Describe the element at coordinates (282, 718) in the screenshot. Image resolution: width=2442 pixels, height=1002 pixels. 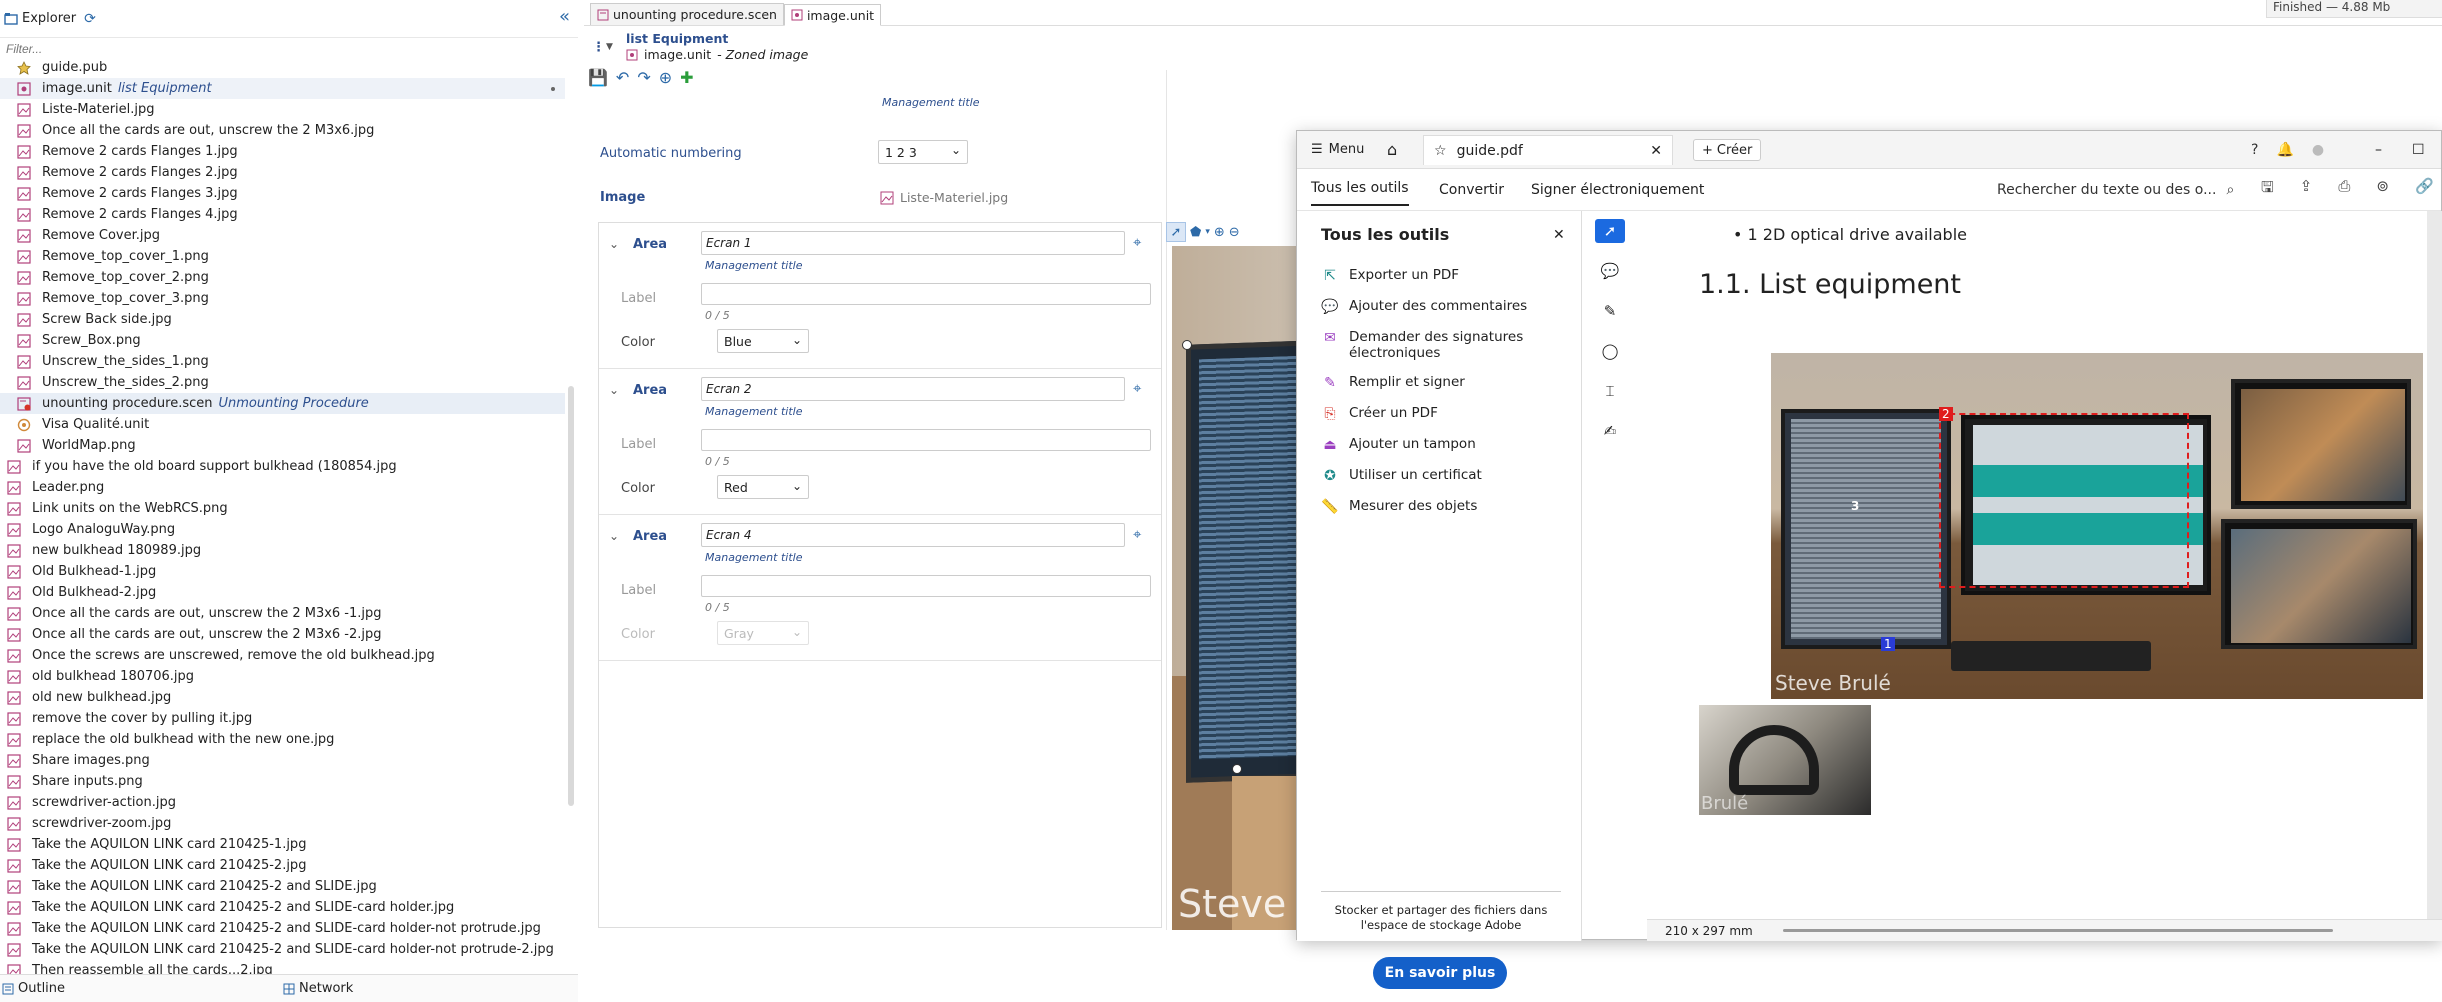
I see `file-item: remove the cover by pulling it.jpg` at that location.